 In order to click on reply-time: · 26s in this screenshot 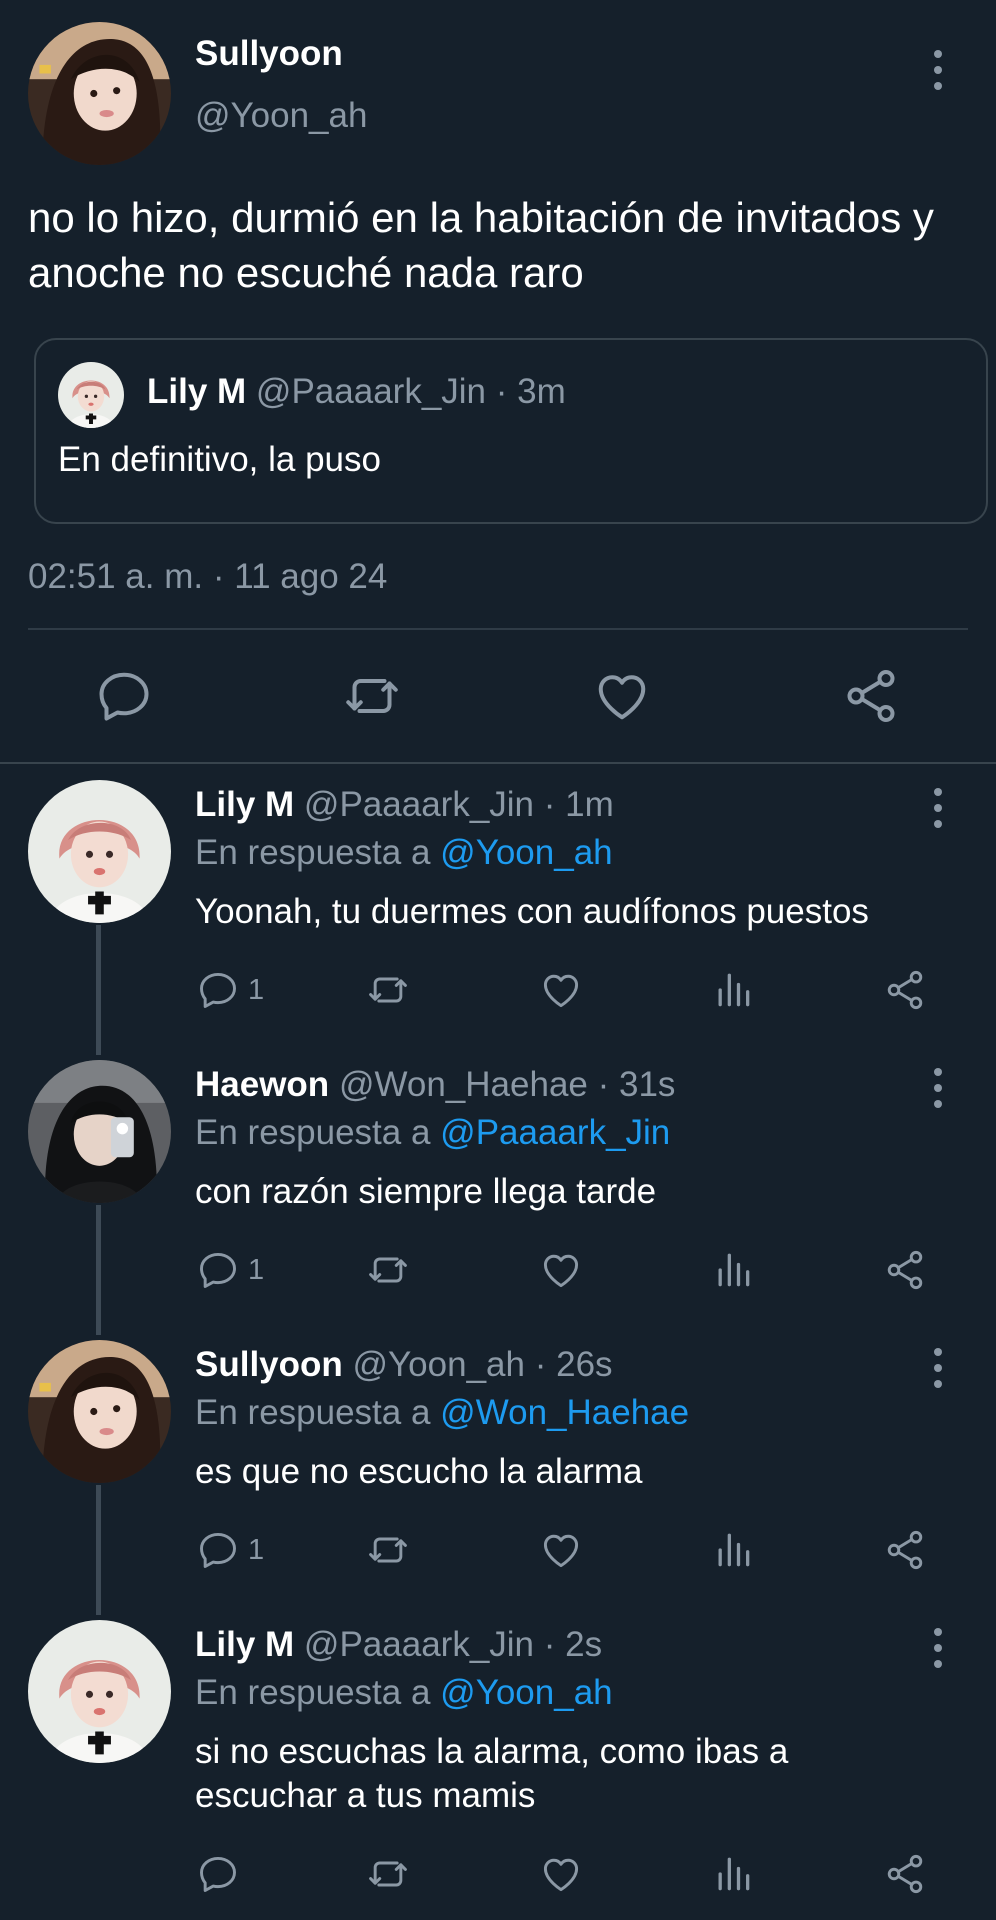, I will do `click(573, 1364)`.